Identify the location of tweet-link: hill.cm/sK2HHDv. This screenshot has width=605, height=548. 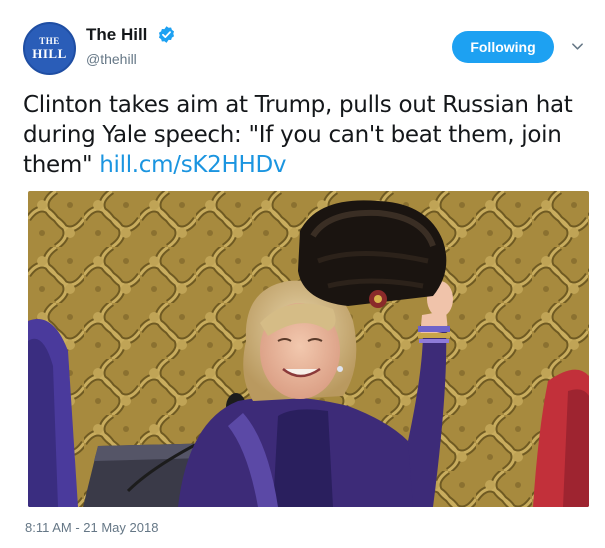
(192, 165).